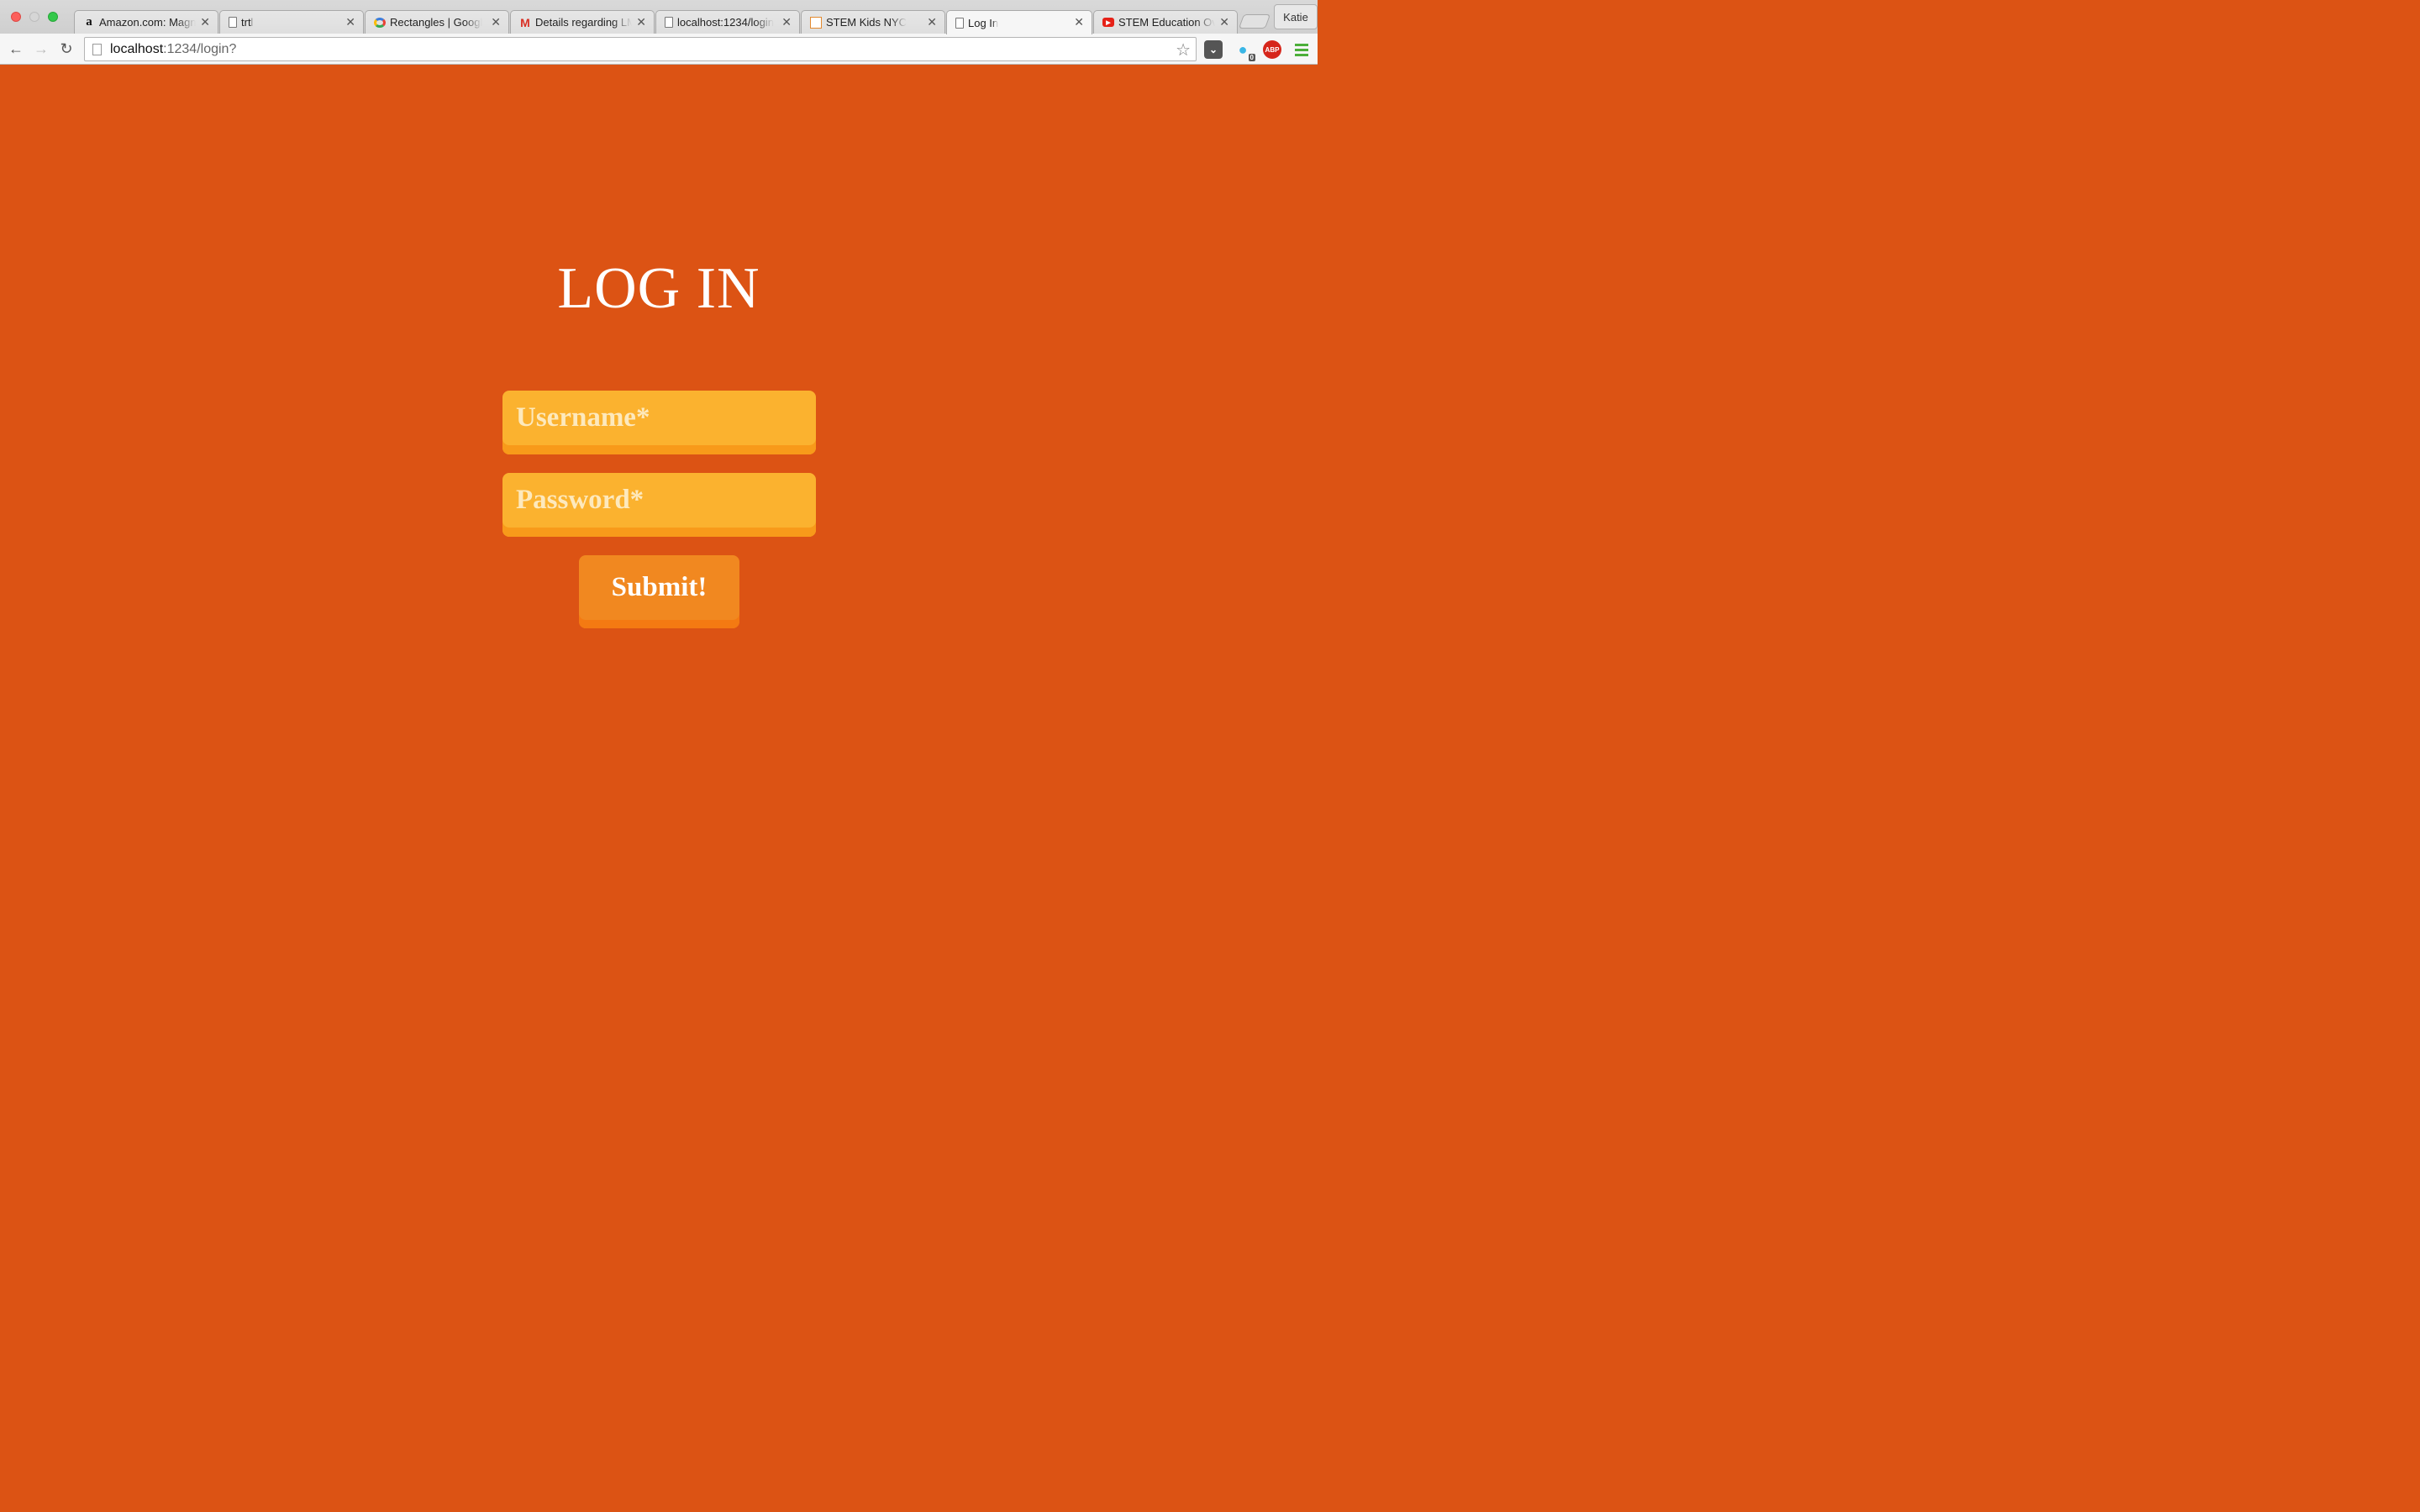 The height and width of the screenshot is (1512, 2420). Describe the element at coordinates (867, 22) in the screenshot. I see `tab-title: STEM Kids NYC` at that location.